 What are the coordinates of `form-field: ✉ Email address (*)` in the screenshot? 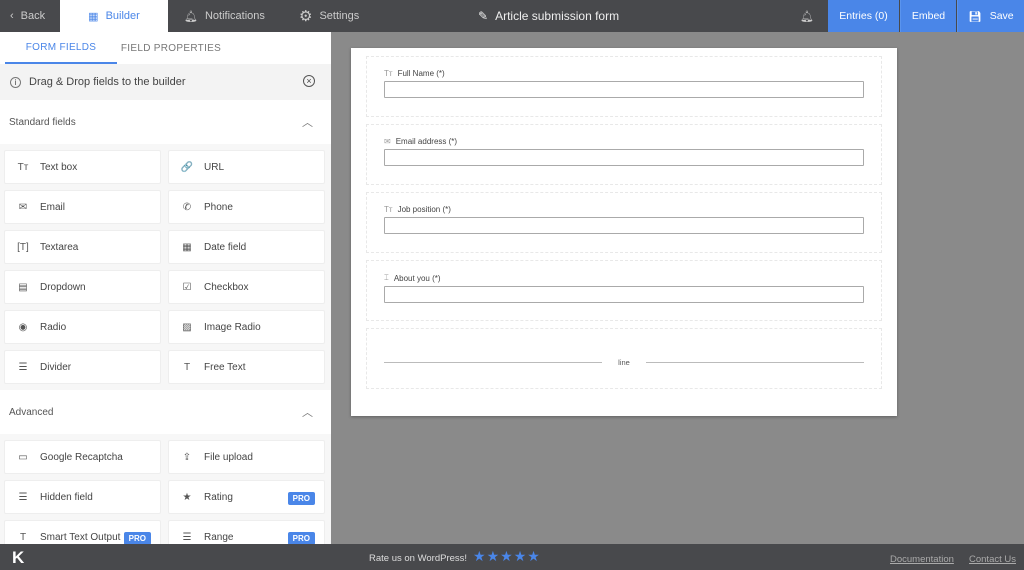 It's located at (624, 154).